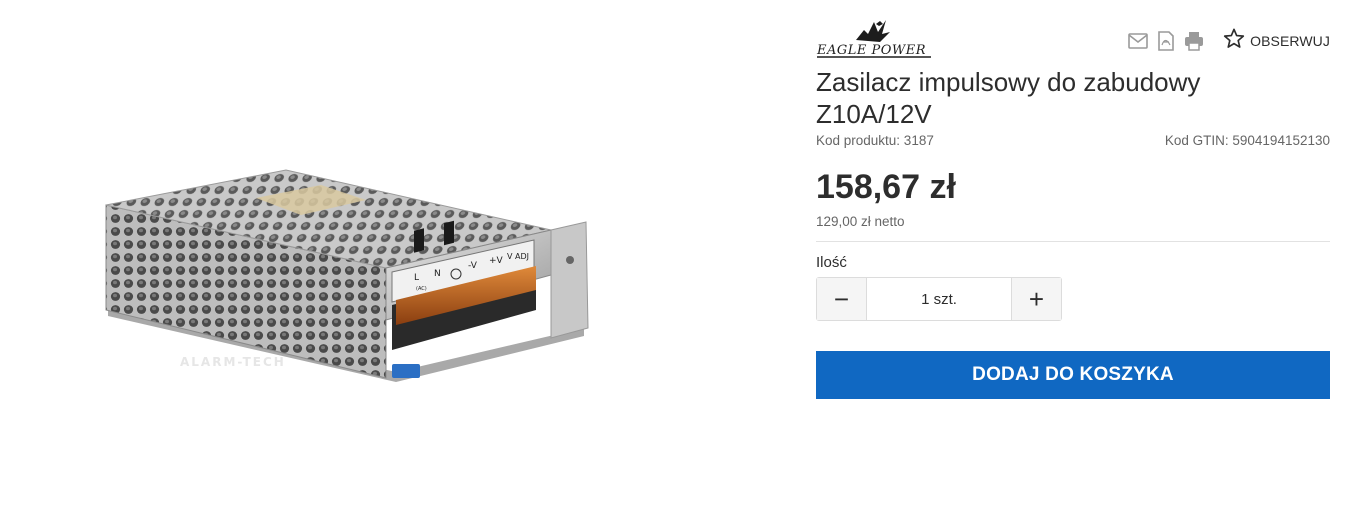  Describe the element at coordinates (473, 266) in the screenshot. I see `terminal-label-minus-v: -V` at that location.